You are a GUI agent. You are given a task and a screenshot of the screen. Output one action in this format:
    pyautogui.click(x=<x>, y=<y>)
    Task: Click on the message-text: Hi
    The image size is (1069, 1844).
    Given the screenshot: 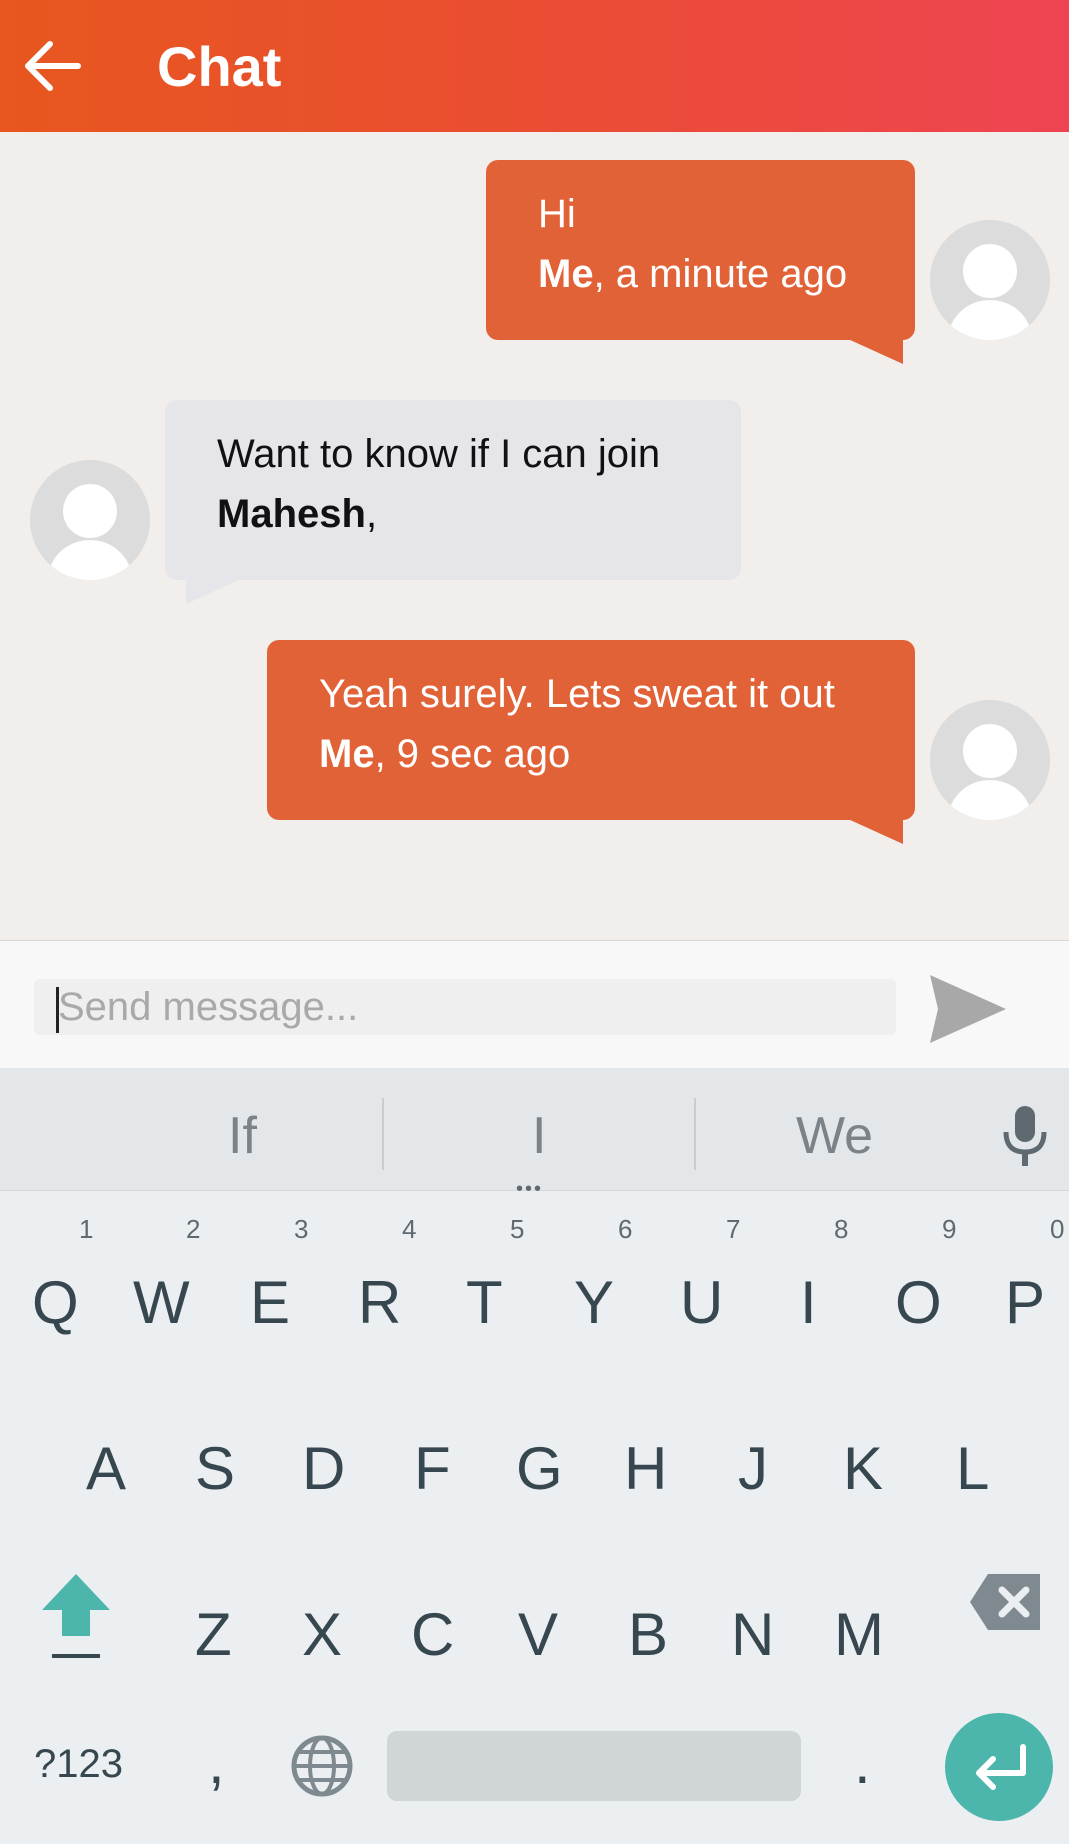 What is the action you would take?
    pyautogui.click(x=557, y=214)
    